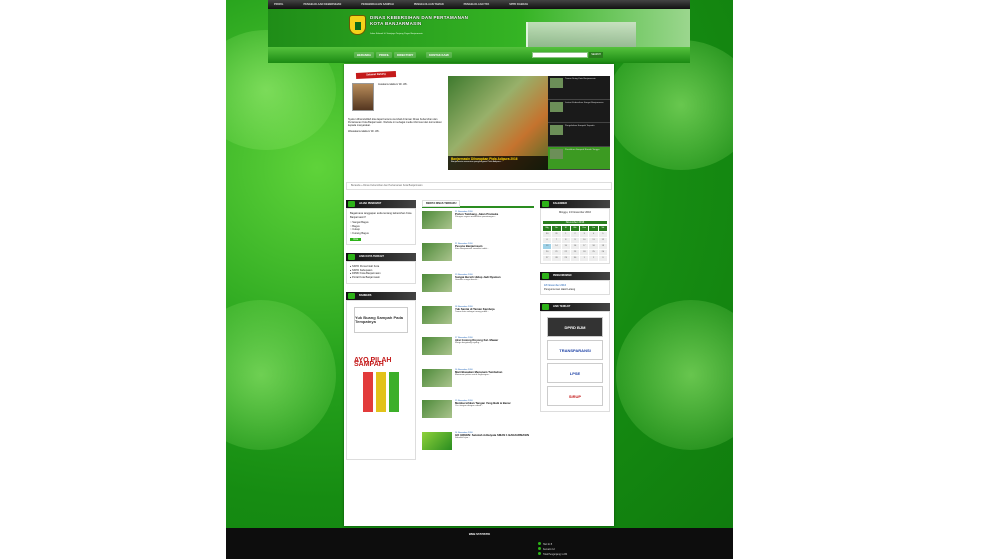  Describe the element at coordinates (547, 545) in the screenshot. I see `stat-label: Hari Ini` at that location.